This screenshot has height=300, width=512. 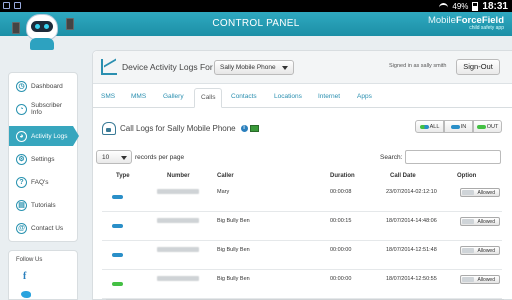 I want to click on tab-apps: Apps, so click(x=364, y=96).